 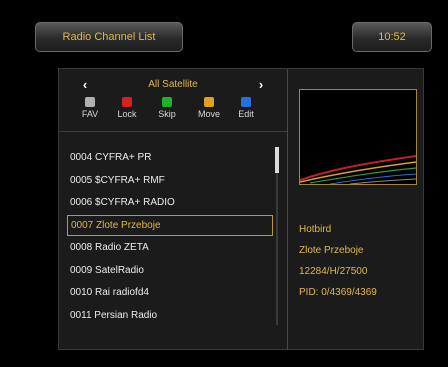 What do you see at coordinates (209, 102) in the screenshot?
I see `yellow-key-icon` at bounding box center [209, 102].